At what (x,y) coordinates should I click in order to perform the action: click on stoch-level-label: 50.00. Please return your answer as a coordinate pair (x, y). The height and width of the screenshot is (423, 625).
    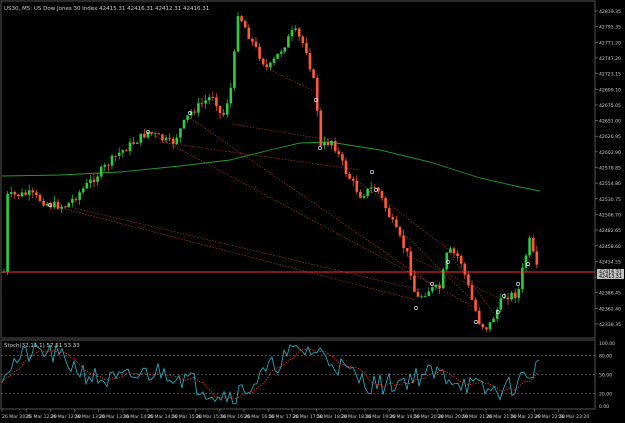
    Looking at the image, I should click on (605, 376).